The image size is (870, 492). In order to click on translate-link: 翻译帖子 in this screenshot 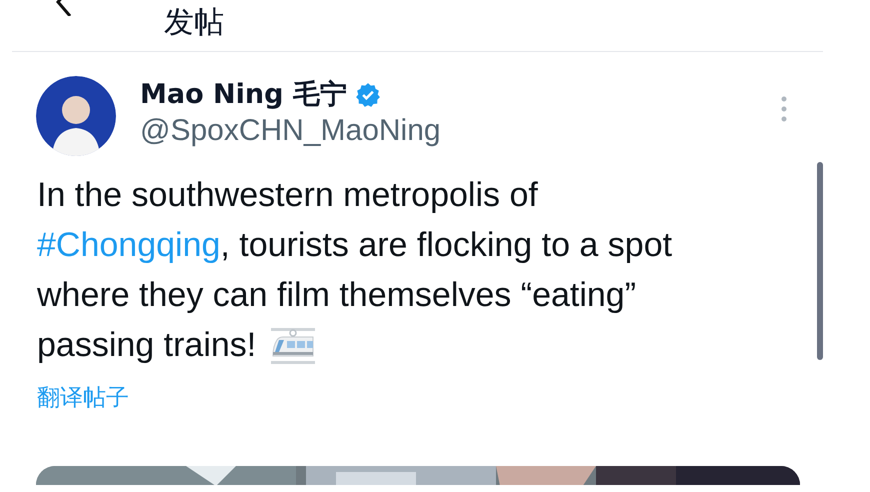, I will do `click(83, 398)`.